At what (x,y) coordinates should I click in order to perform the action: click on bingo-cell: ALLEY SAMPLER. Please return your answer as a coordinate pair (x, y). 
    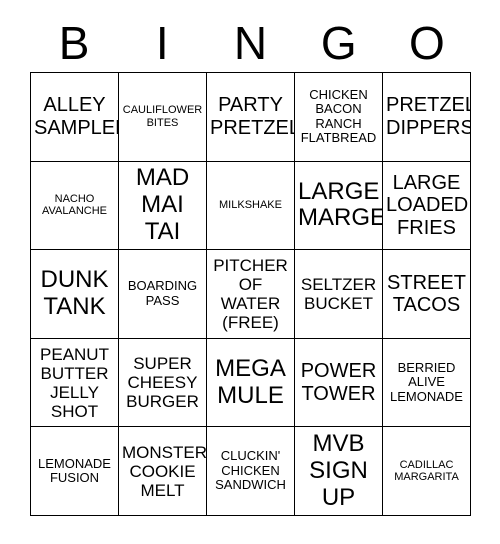
    Looking at the image, I should click on (75, 117).